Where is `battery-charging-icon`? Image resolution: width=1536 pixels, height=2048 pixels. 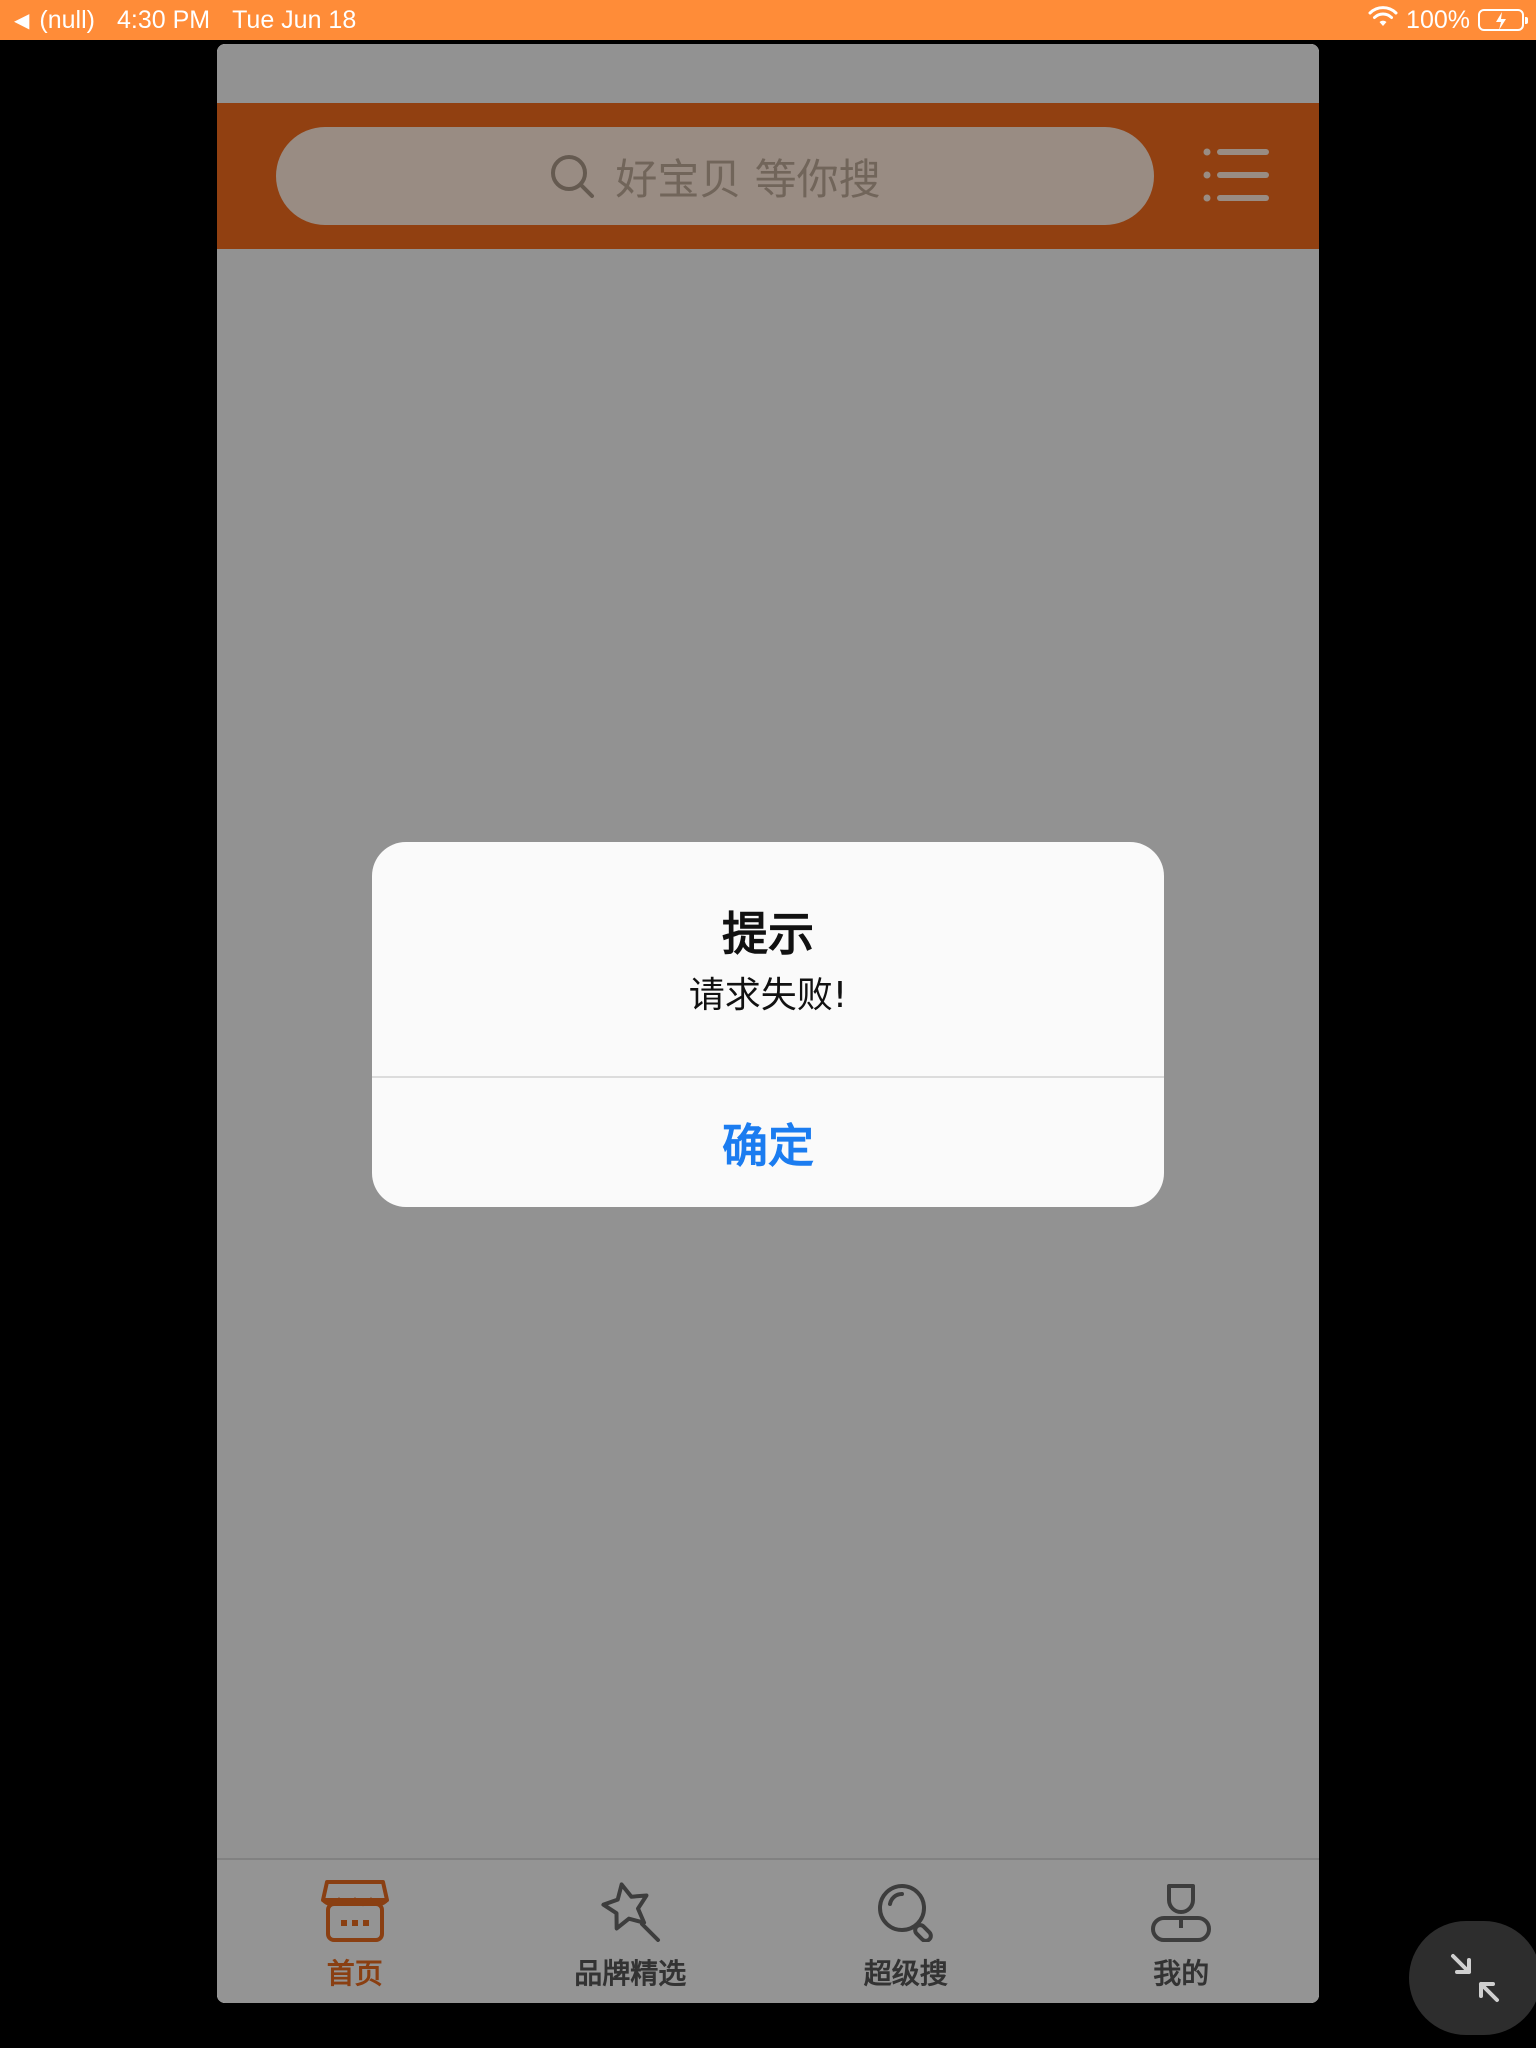
battery-charging-icon is located at coordinates (1503, 20).